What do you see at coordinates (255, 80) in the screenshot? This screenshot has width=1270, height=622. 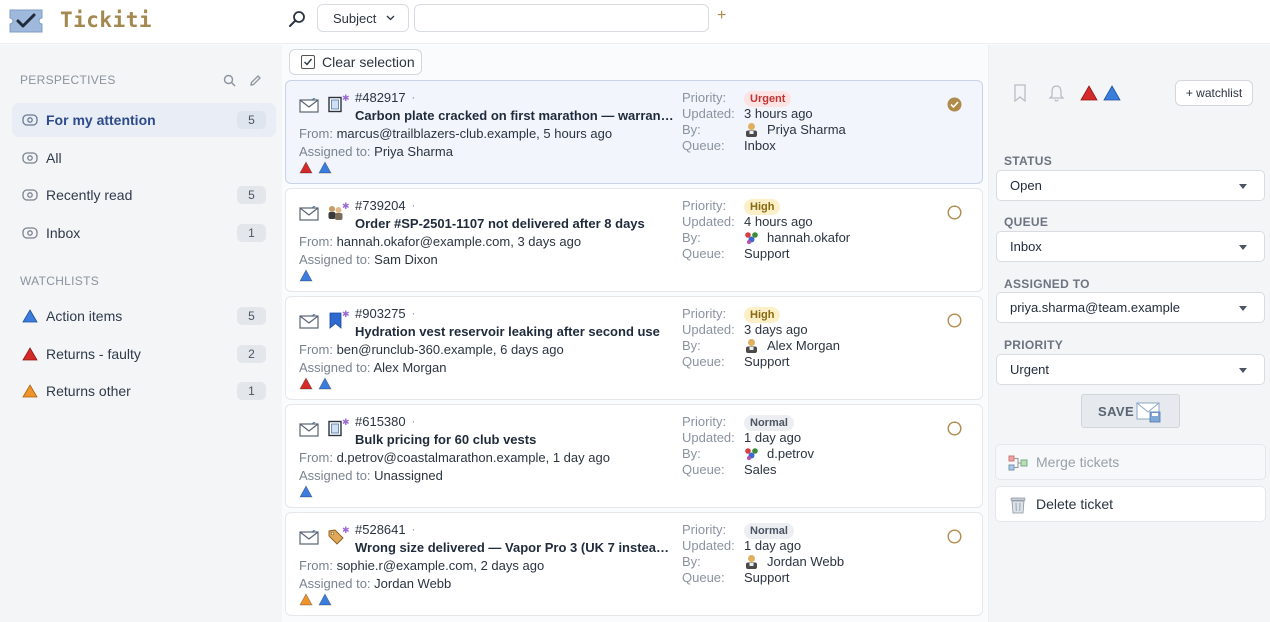 I see `edit-perspectives-icon` at bounding box center [255, 80].